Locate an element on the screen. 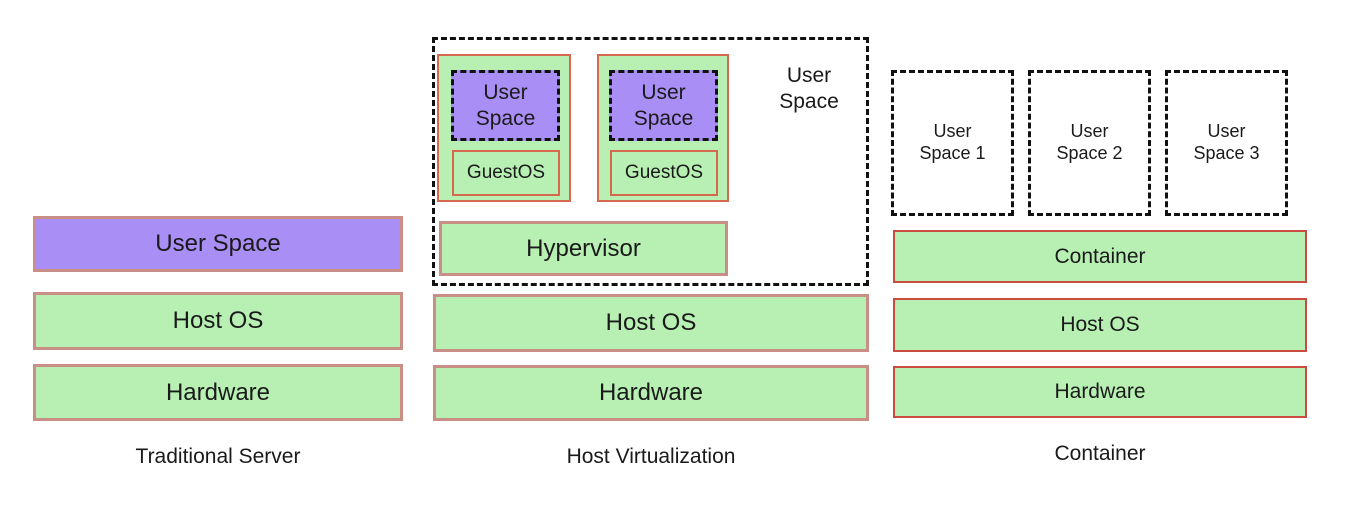 This screenshot has height=512, width=1347. hypervisor-box: Hypervisor is located at coordinates (583, 248).